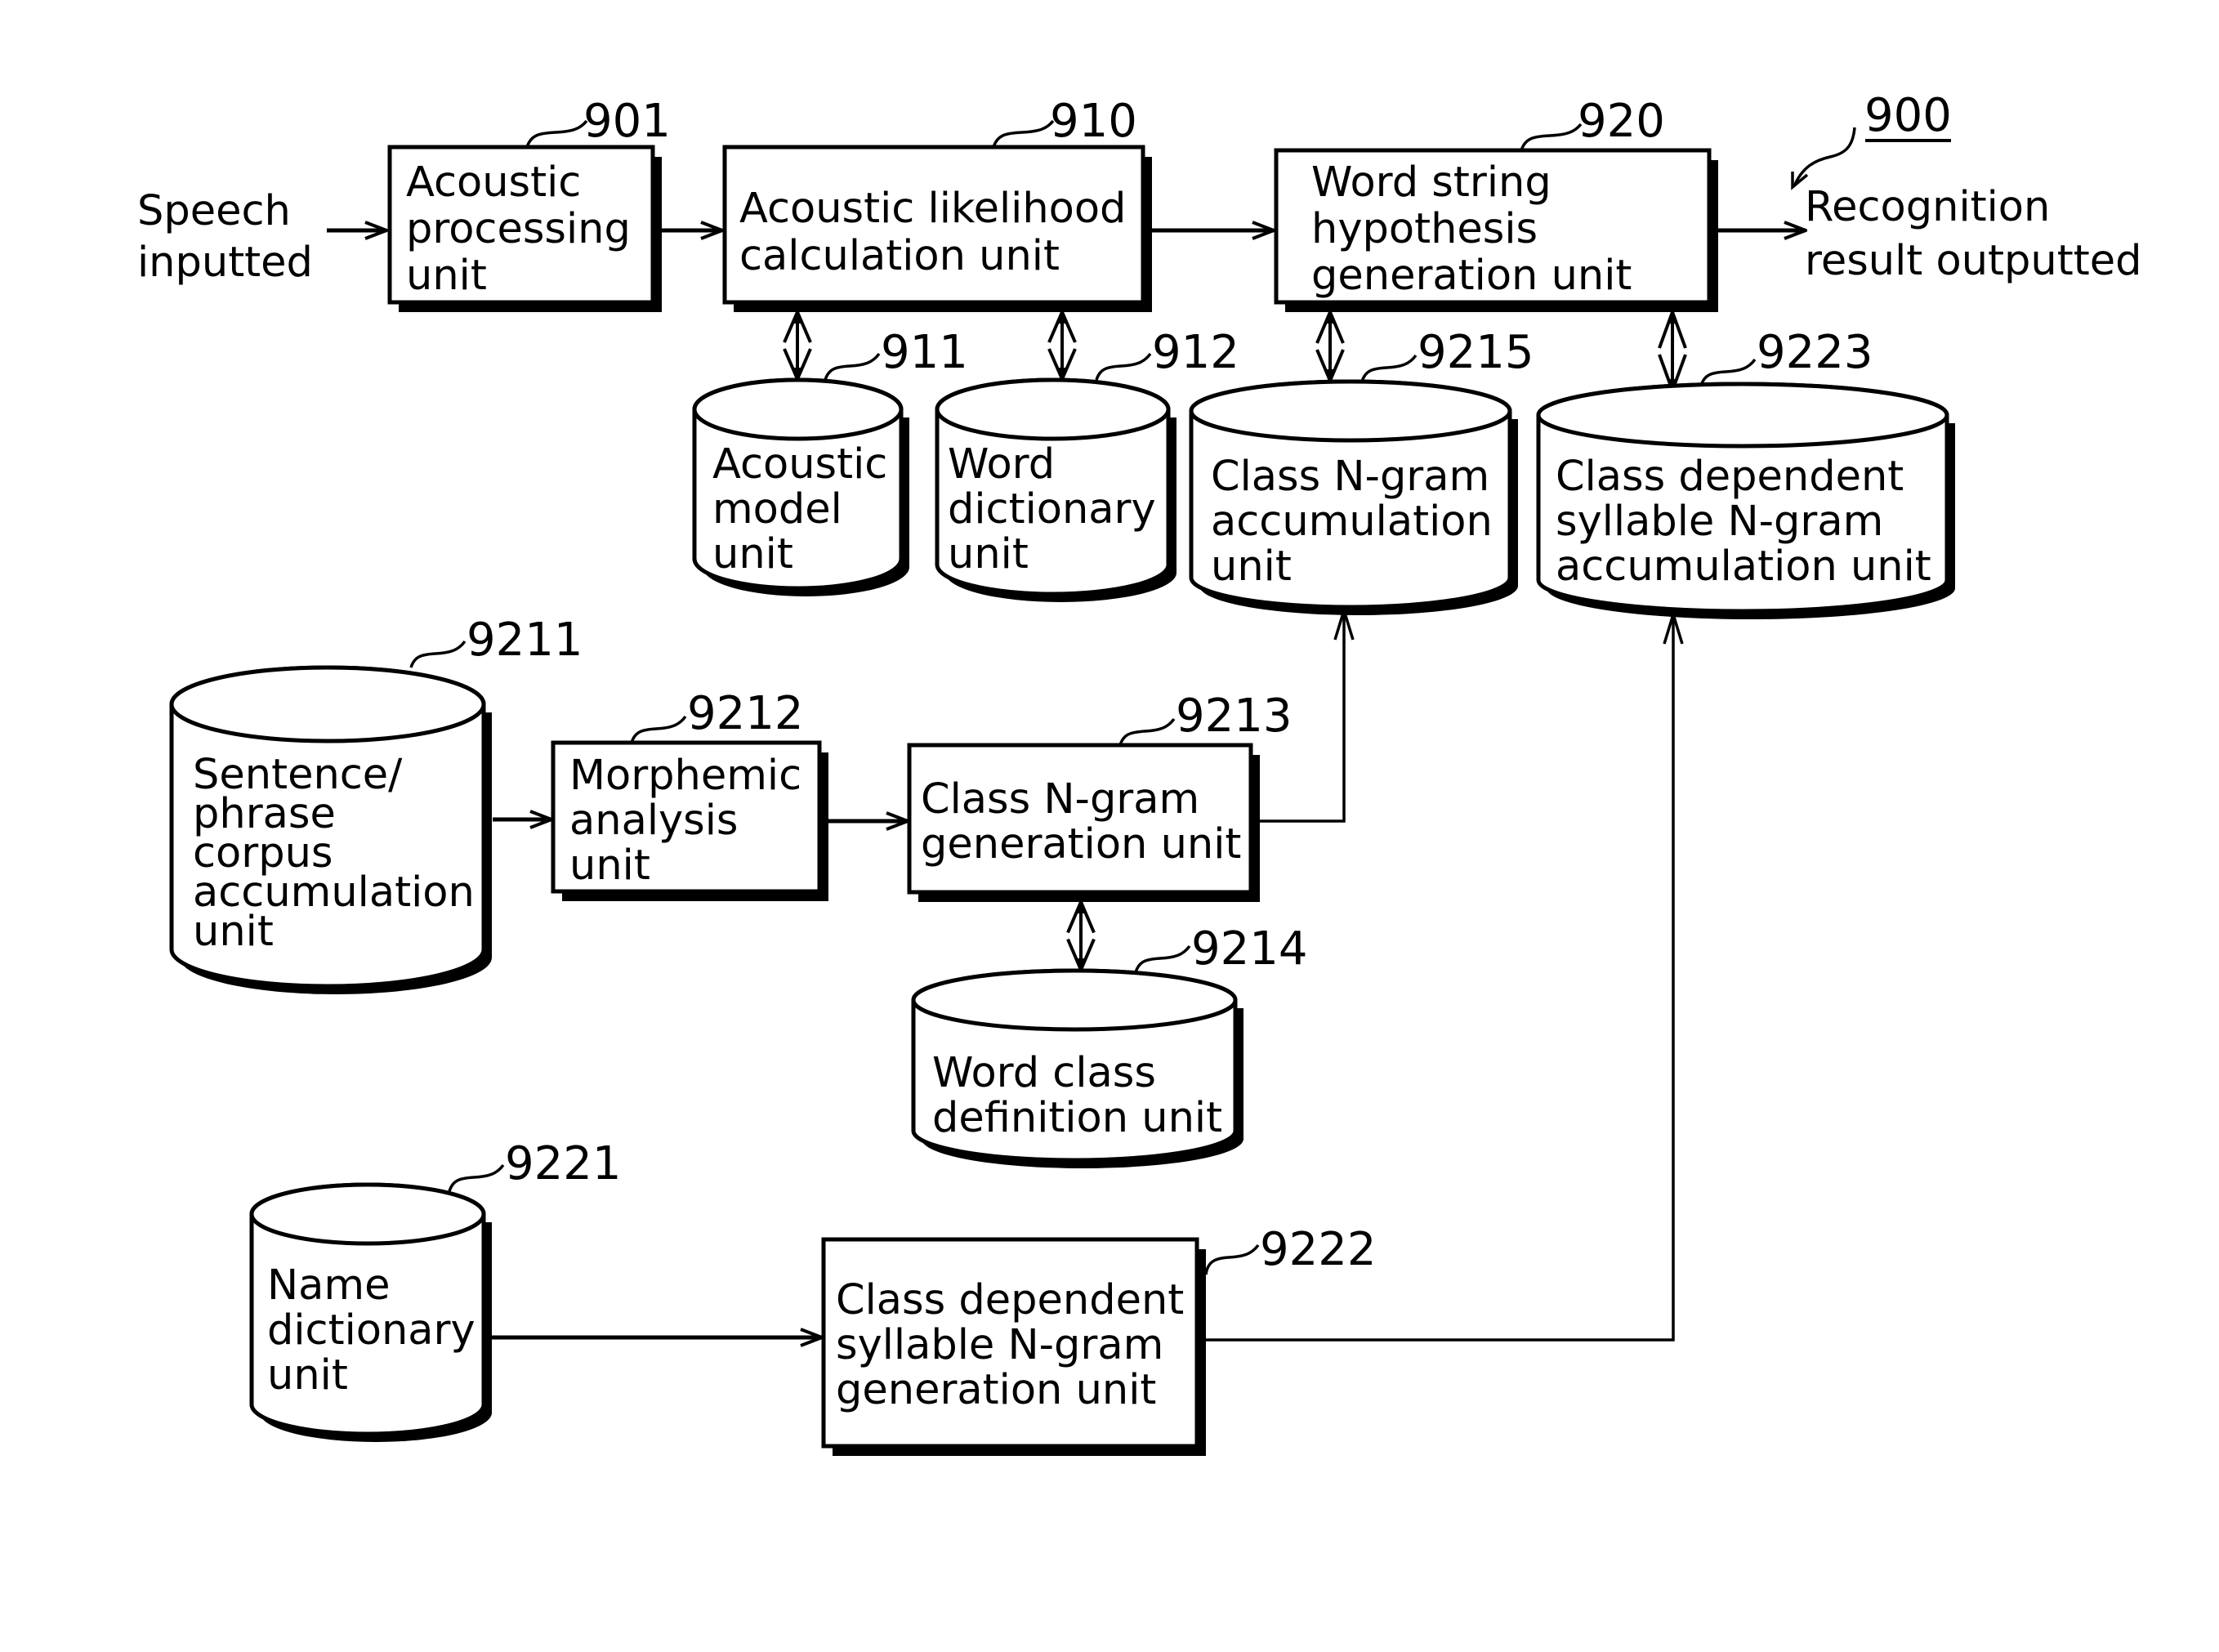 The height and width of the screenshot is (1652, 2219). What do you see at coordinates (370, 1312) in the screenshot?
I see `name-dictionary-unit: Name dictionary unit` at bounding box center [370, 1312].